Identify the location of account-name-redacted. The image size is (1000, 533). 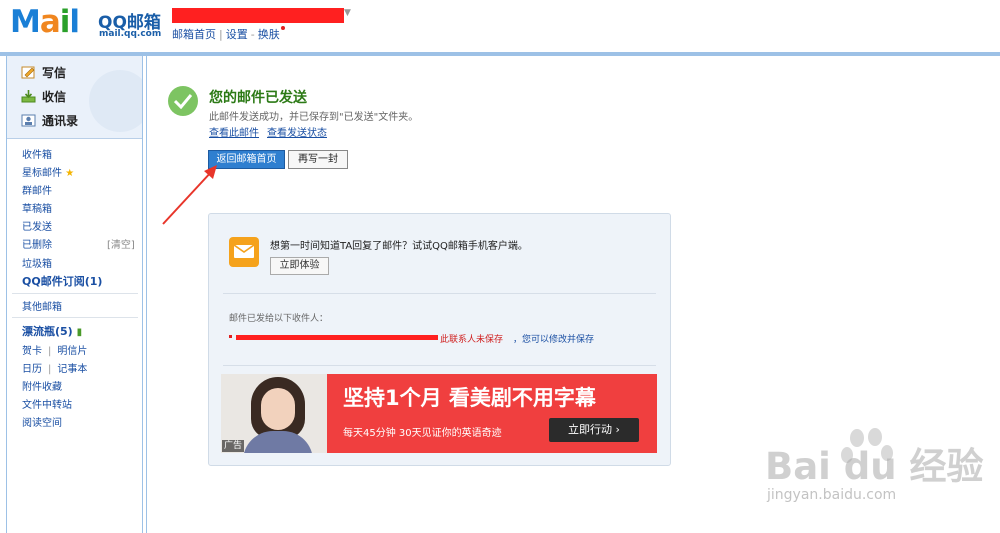
(258, 15).